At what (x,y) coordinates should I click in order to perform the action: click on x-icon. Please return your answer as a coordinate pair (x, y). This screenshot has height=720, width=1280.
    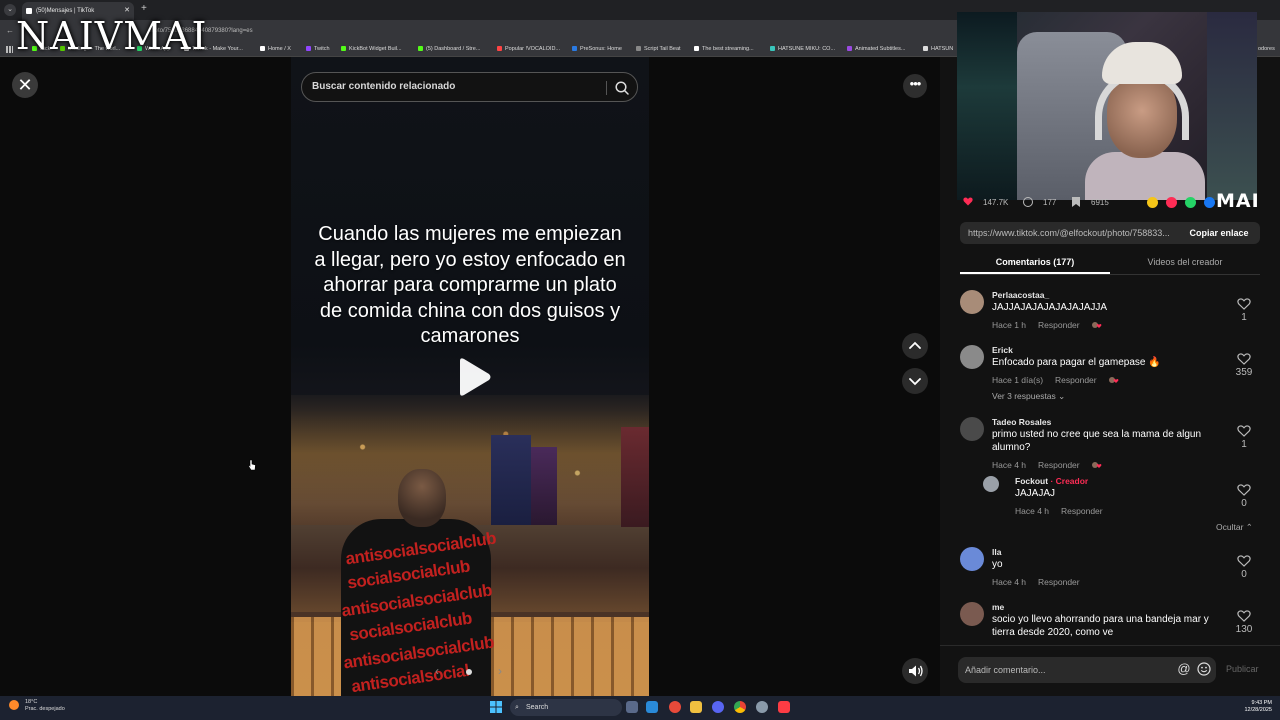
    Looking at the image, I should click on (262, 48).